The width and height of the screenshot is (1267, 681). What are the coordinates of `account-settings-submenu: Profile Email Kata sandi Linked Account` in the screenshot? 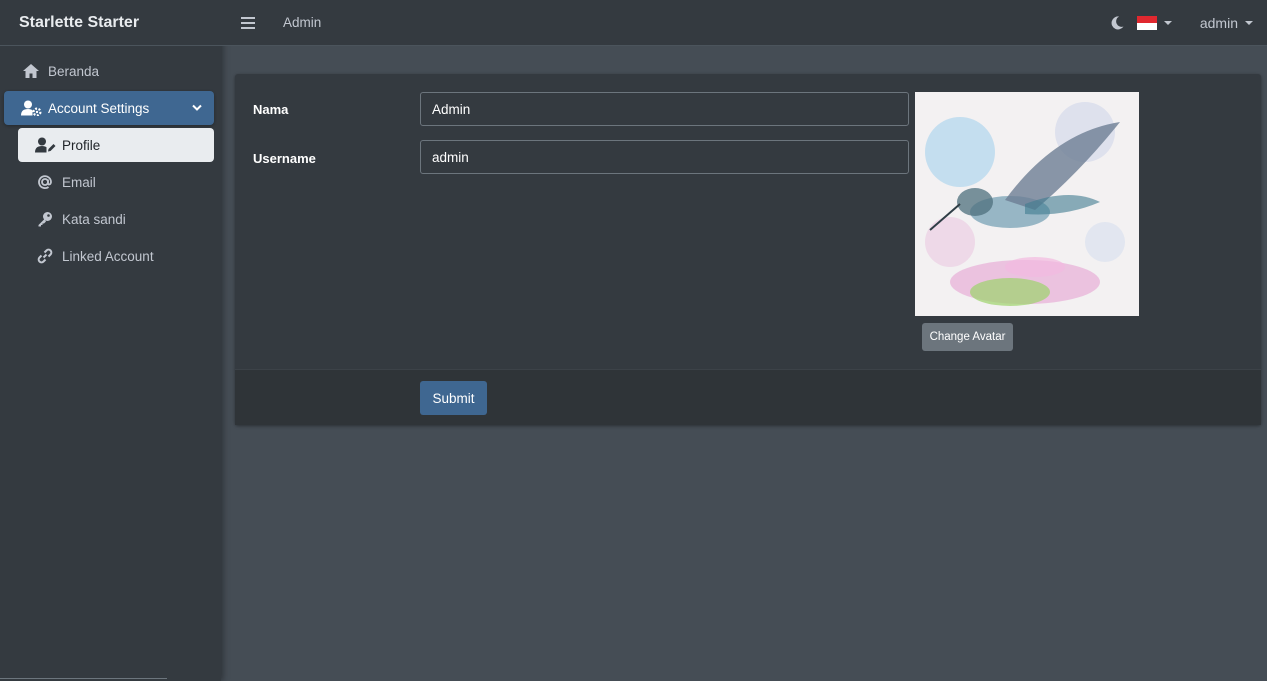 It's located at (109, 200).